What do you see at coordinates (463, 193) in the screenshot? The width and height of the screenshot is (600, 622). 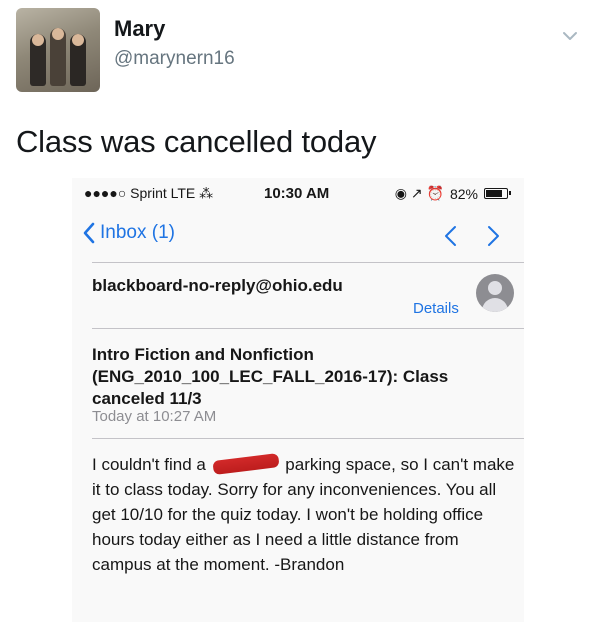 I see `battery-percent: 82%` at bounding box center [463, 193].